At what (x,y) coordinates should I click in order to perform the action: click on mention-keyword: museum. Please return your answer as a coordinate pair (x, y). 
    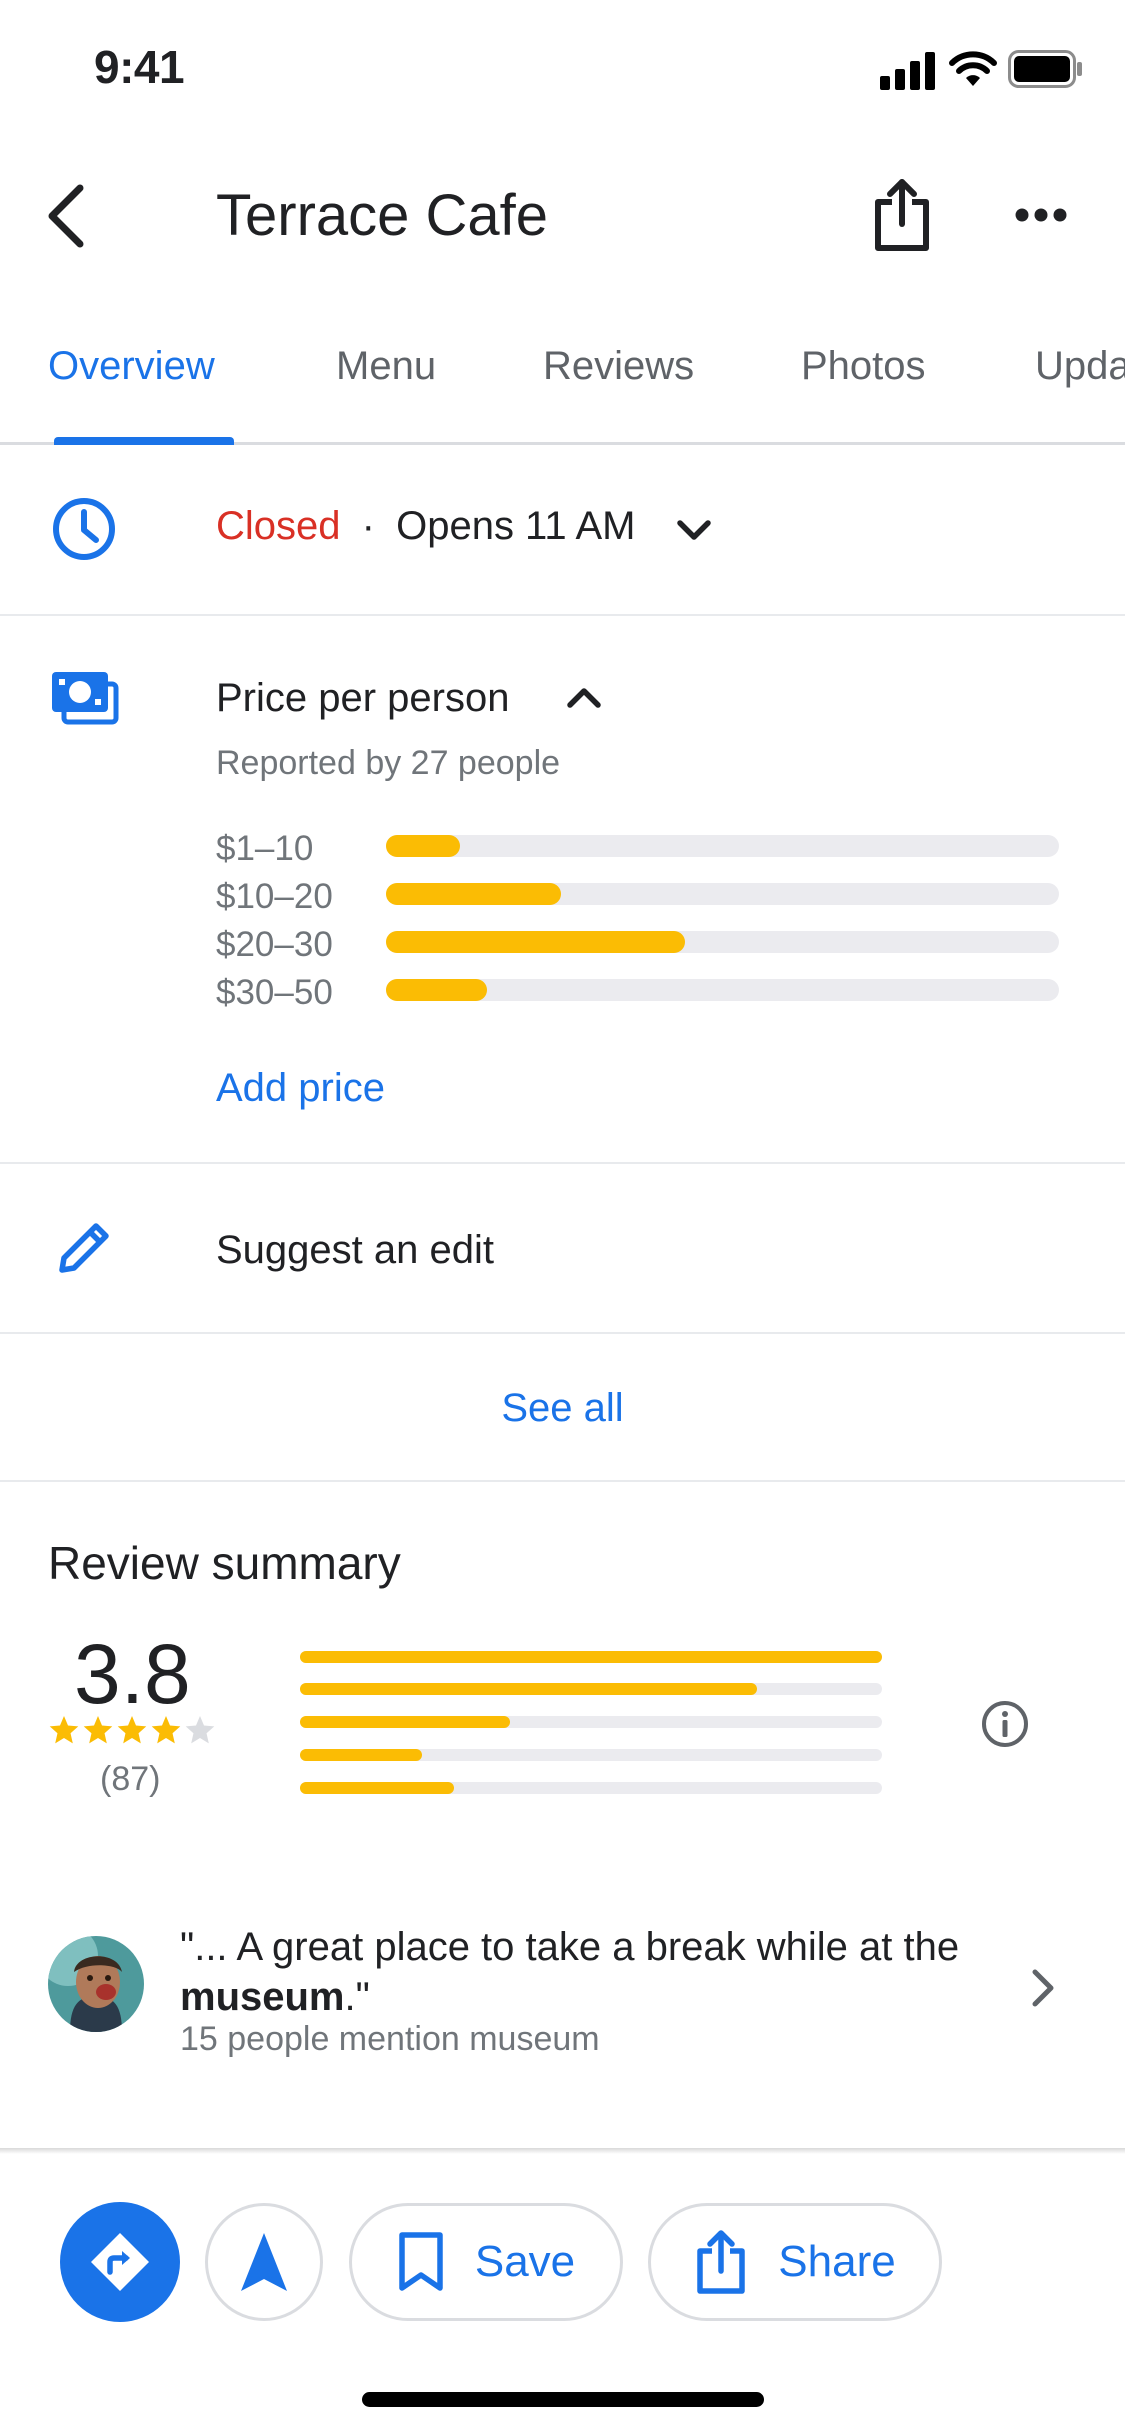
    Looking at the image, I should click on (262, 1997).